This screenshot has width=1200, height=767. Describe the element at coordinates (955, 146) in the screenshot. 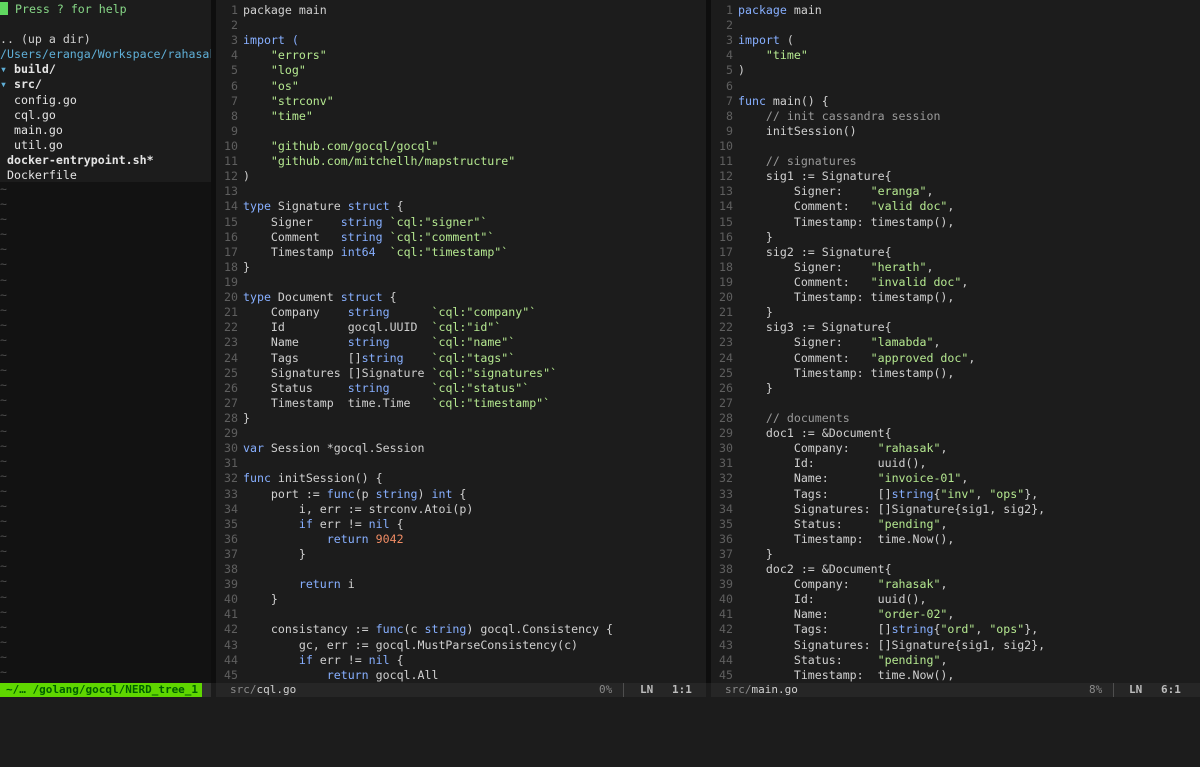

I see `code-line: 10` at that location.